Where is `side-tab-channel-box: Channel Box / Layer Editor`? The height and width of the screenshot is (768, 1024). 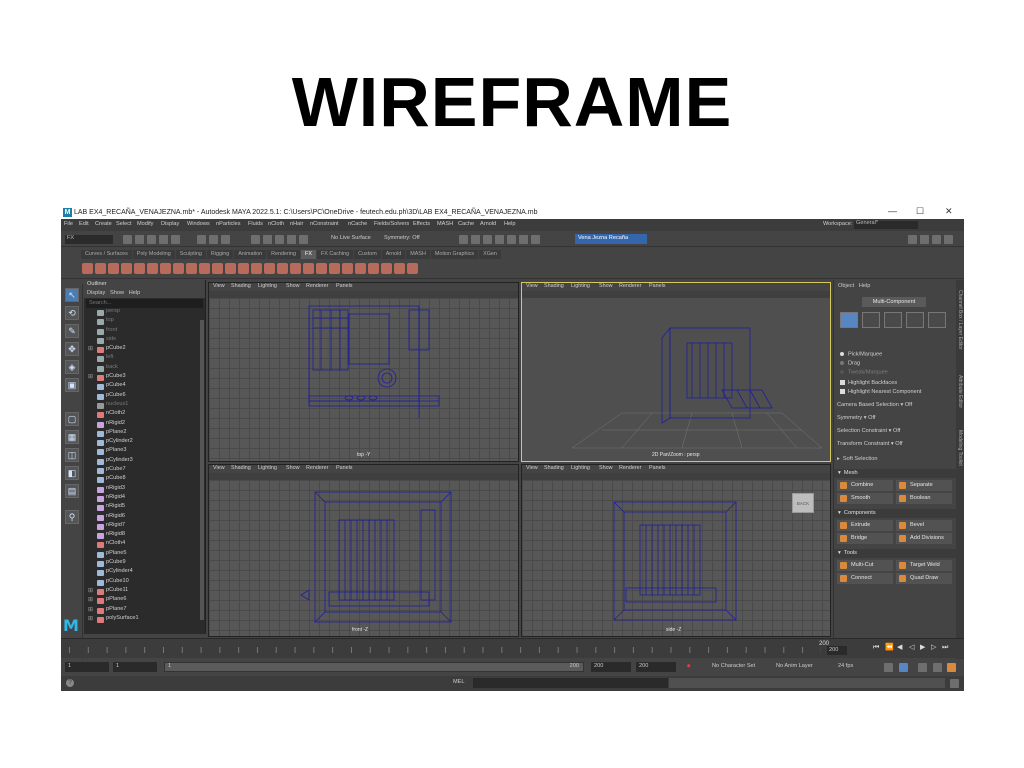 side-tab-channel-box: Channel Box / Layer Editor is located at coordinates (960, 320).